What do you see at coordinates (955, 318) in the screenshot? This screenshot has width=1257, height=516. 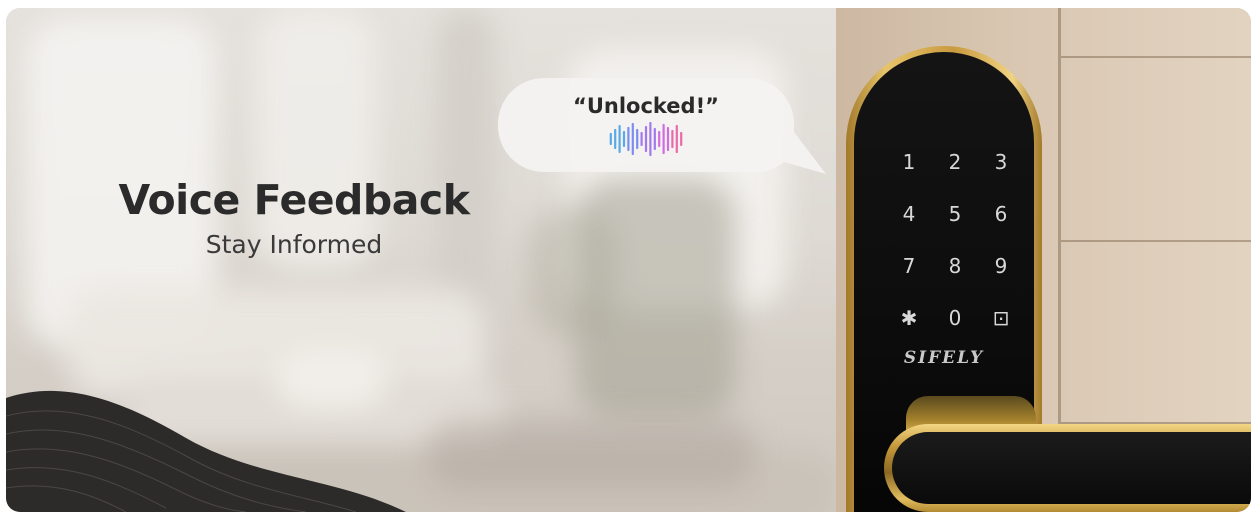 I see `key-0: 0` at bounding box center [955, 318].